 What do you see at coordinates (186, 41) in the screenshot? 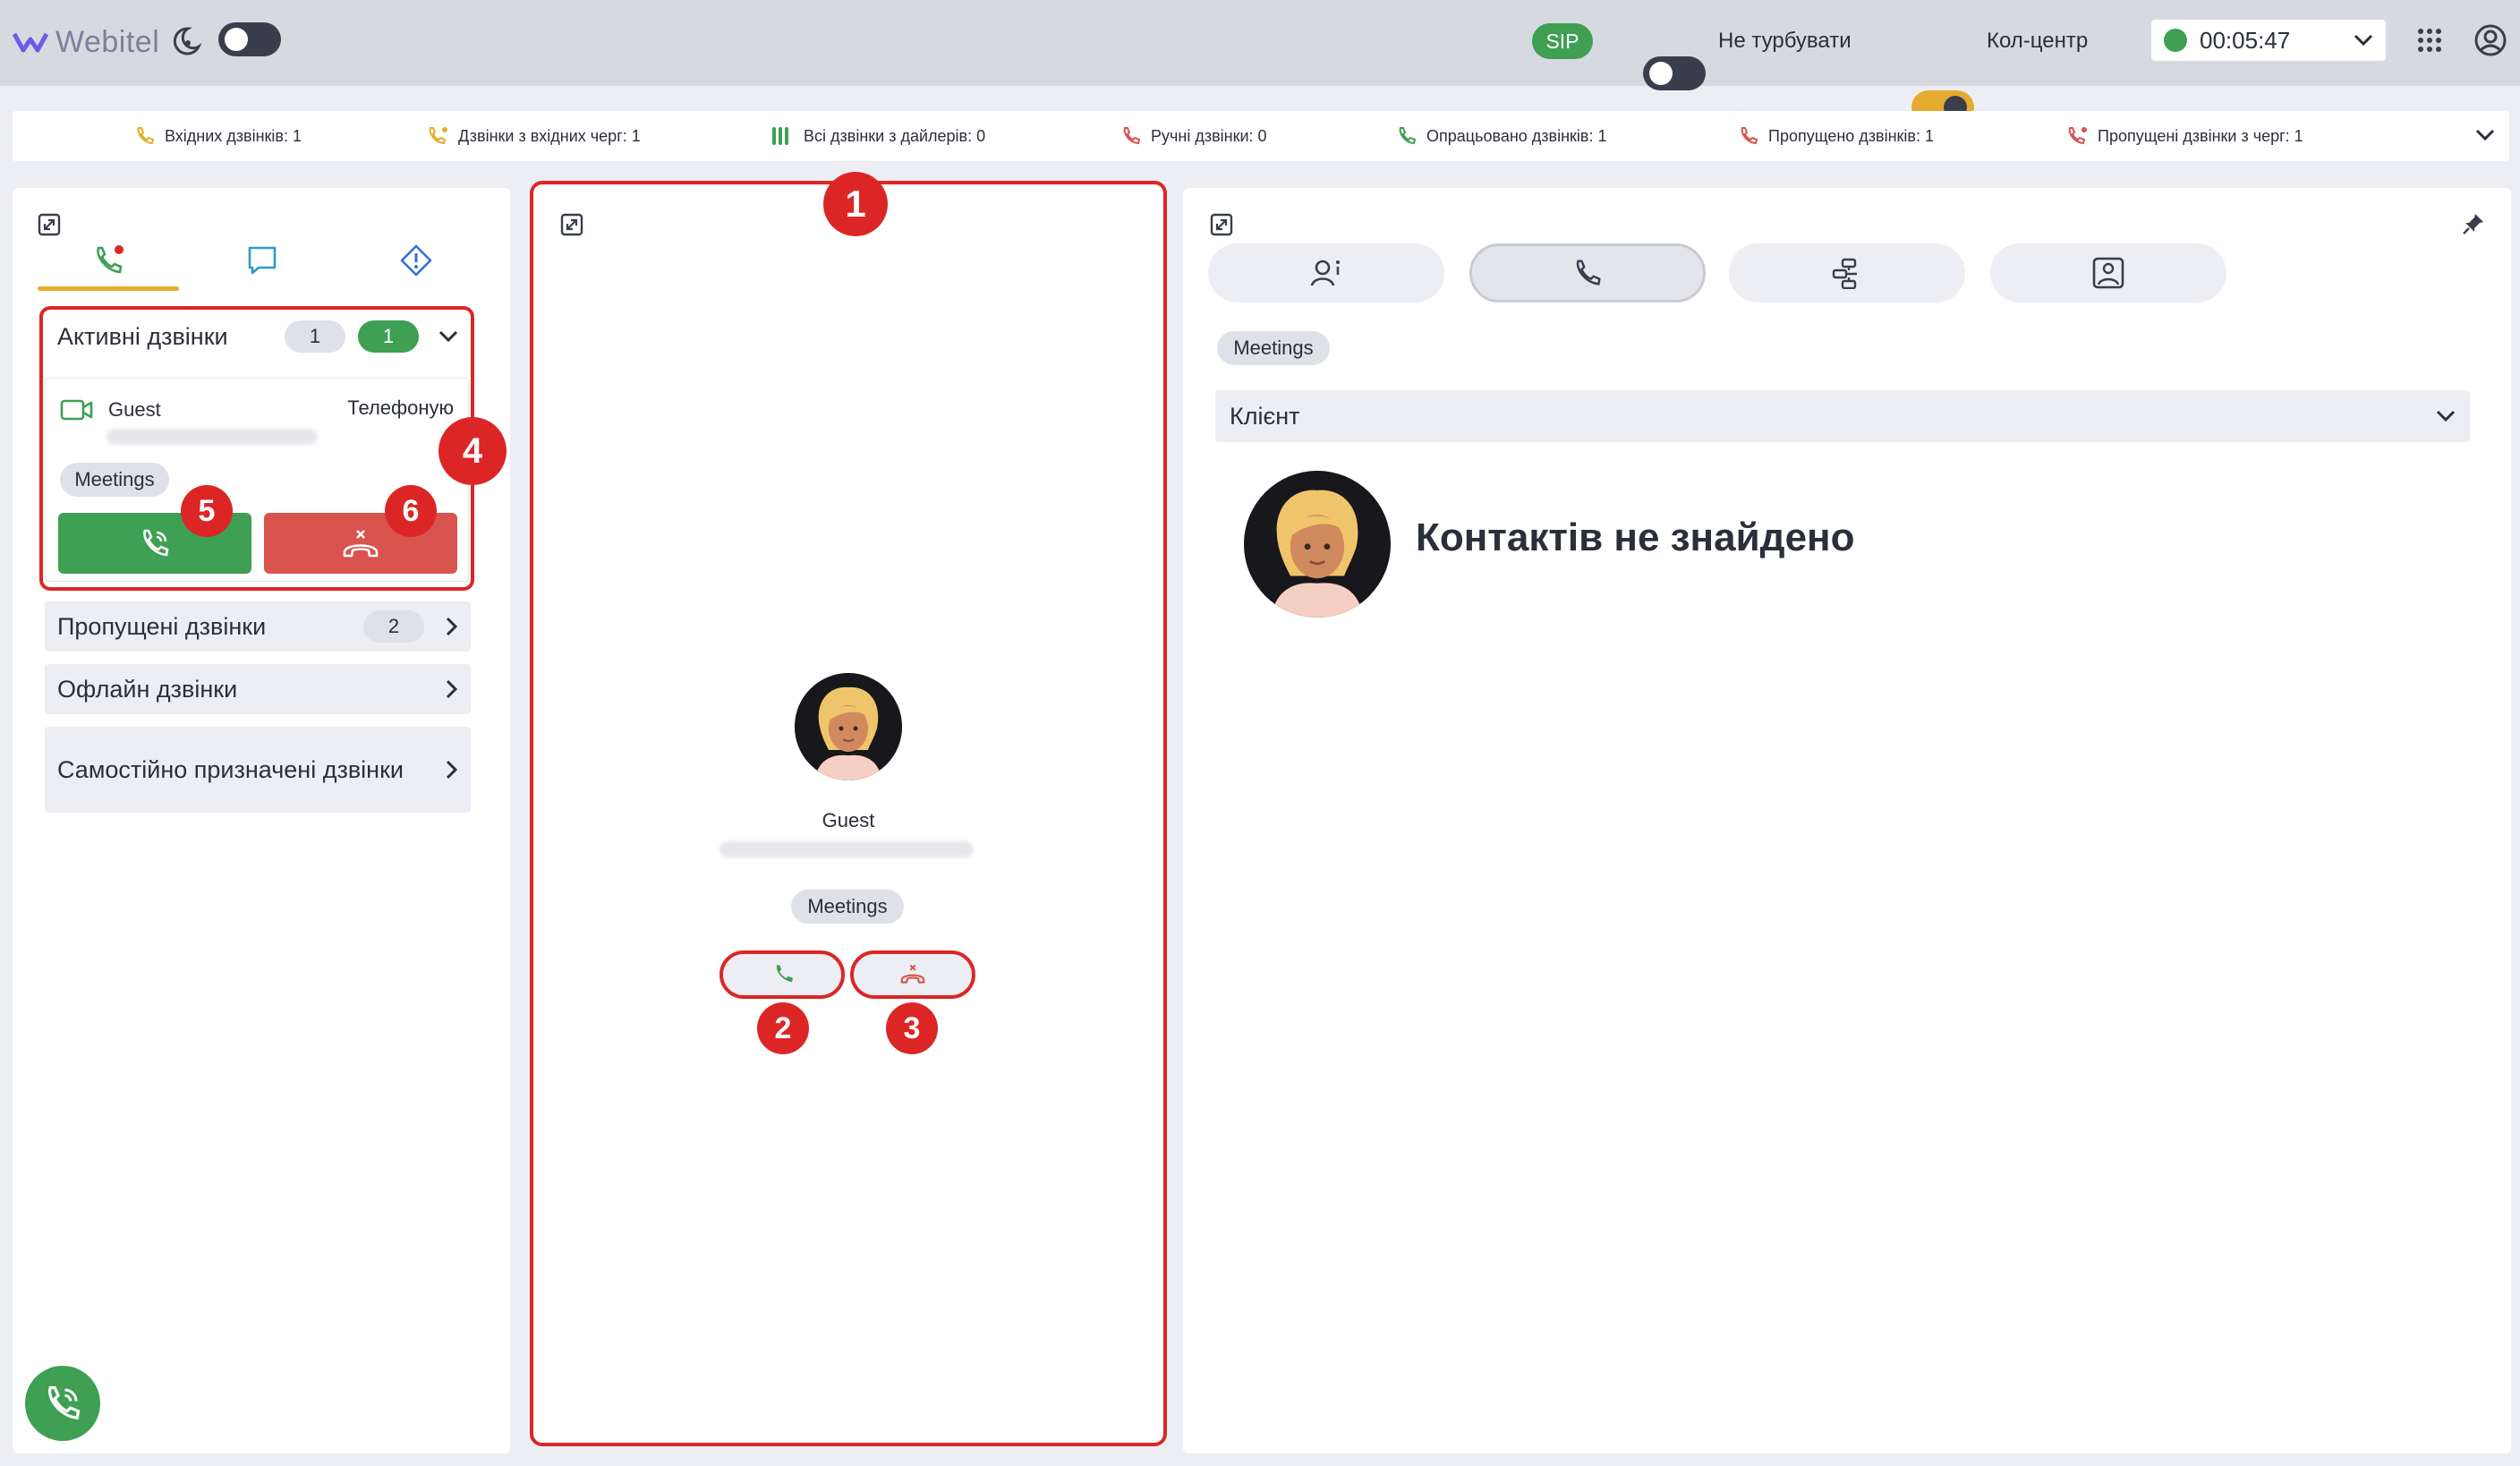
I see `night-mode-icon` at bounding box center [186, 41].